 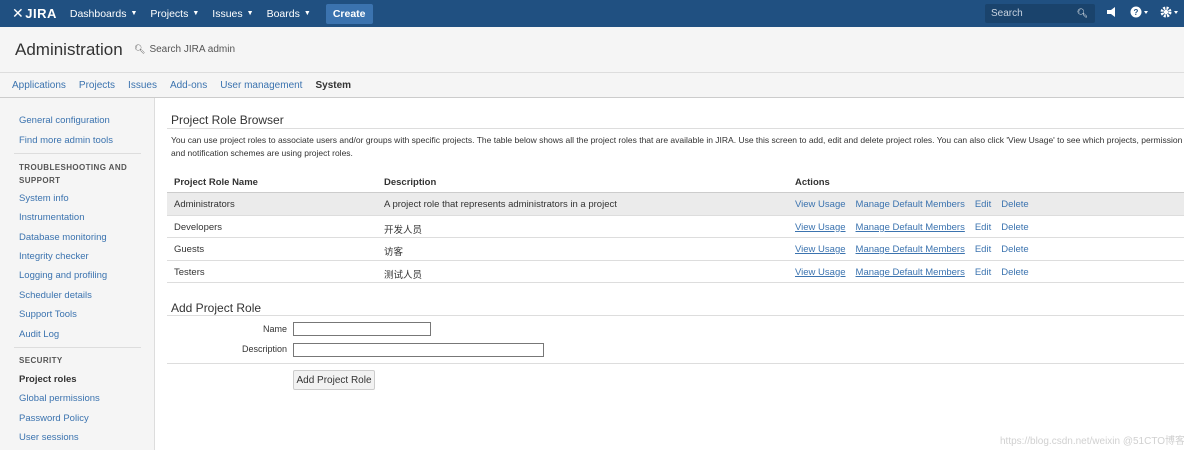 I want to click on sidebar-item-logging-and-profiling: Logging and profiling, so click(x=63, y=275).